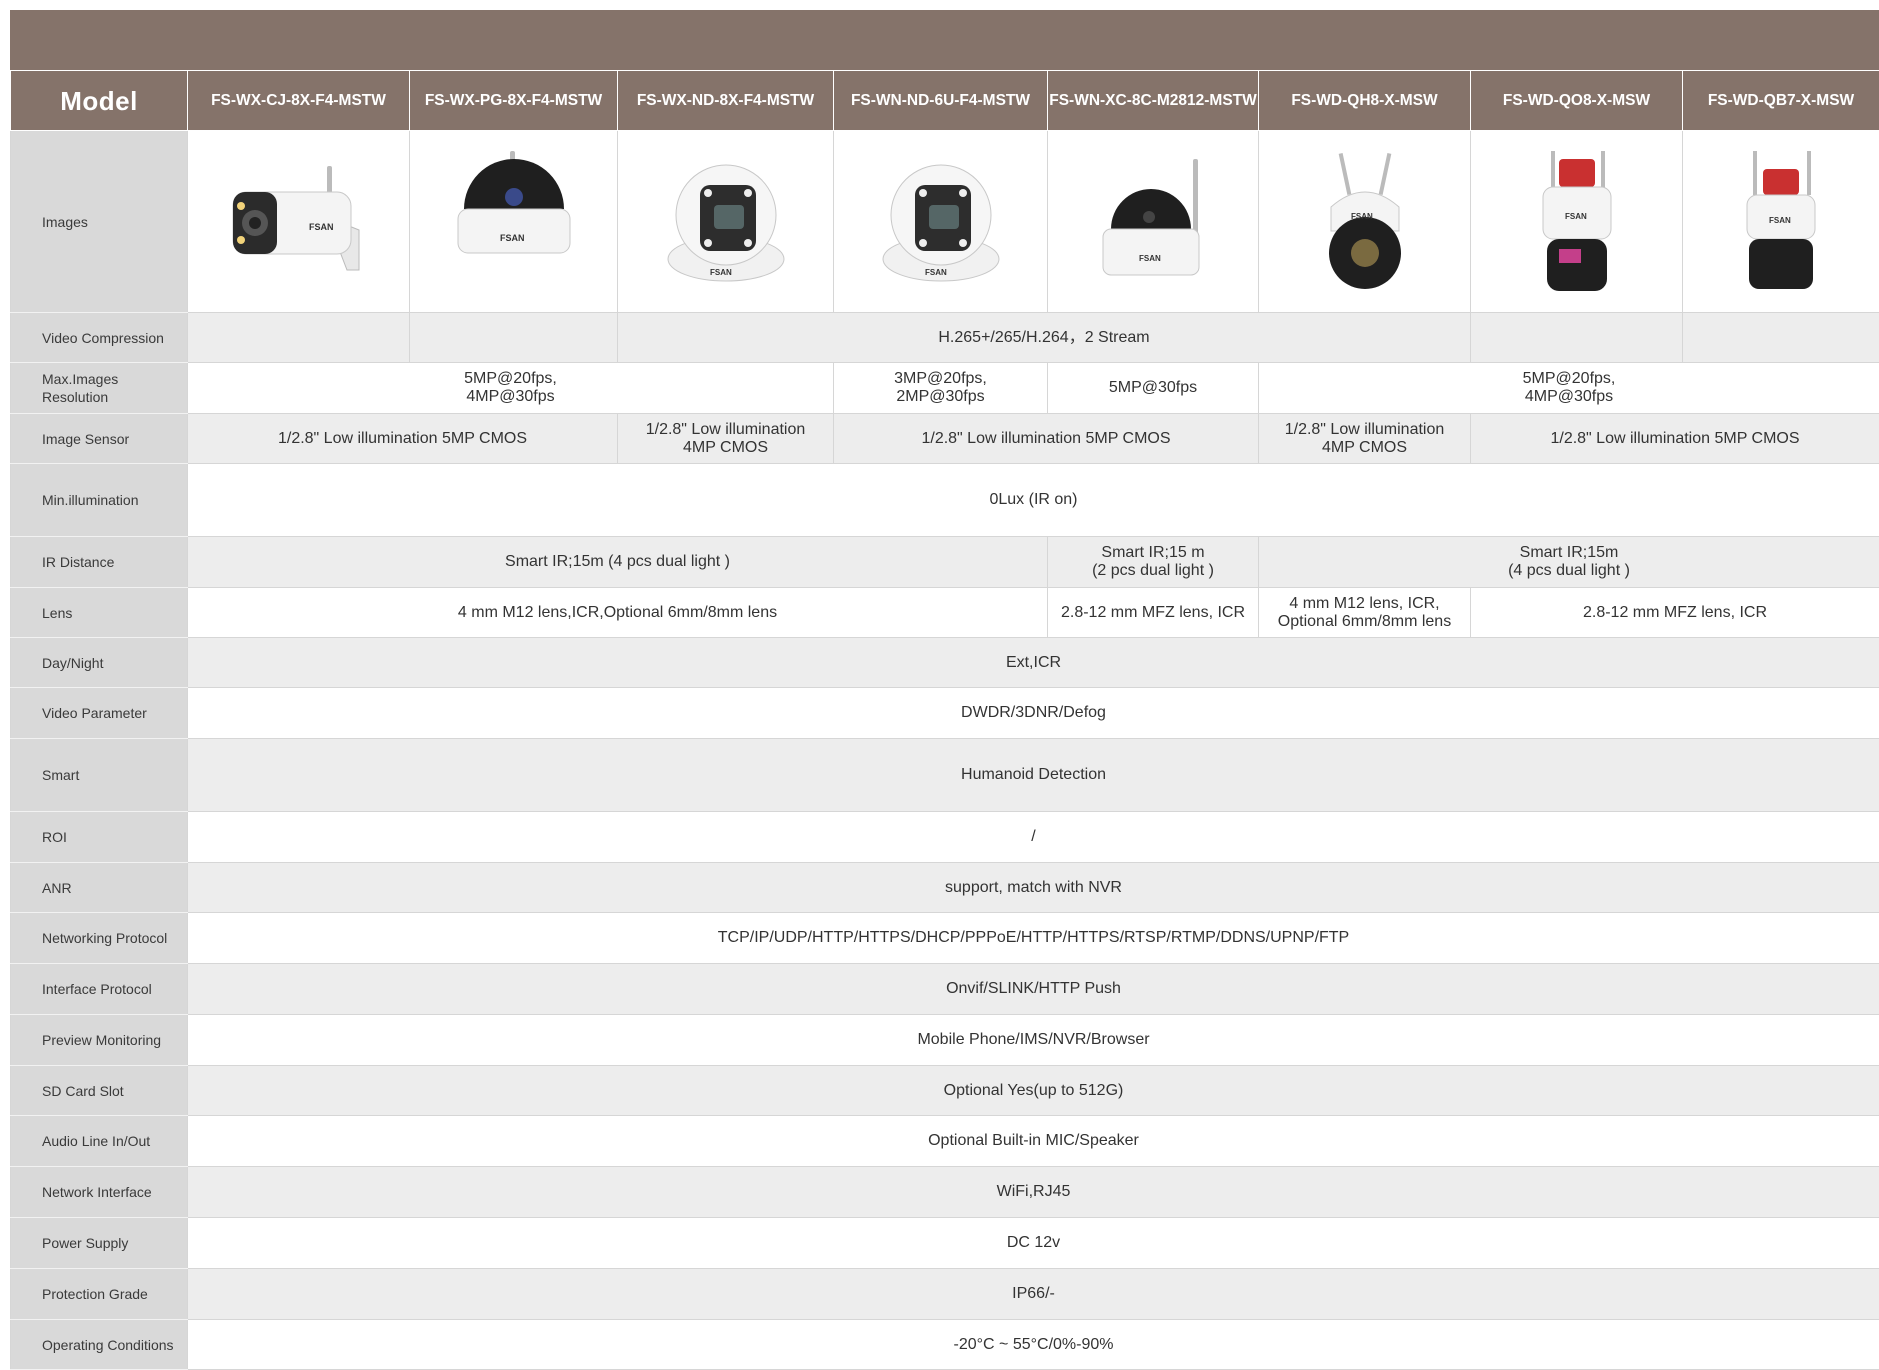  What do you see at coordinates (1569, 388) in the screenshot?
I see `spec-cell: 5MP@20fps, 4MP@30fps` at bounding box center [1569, 388].